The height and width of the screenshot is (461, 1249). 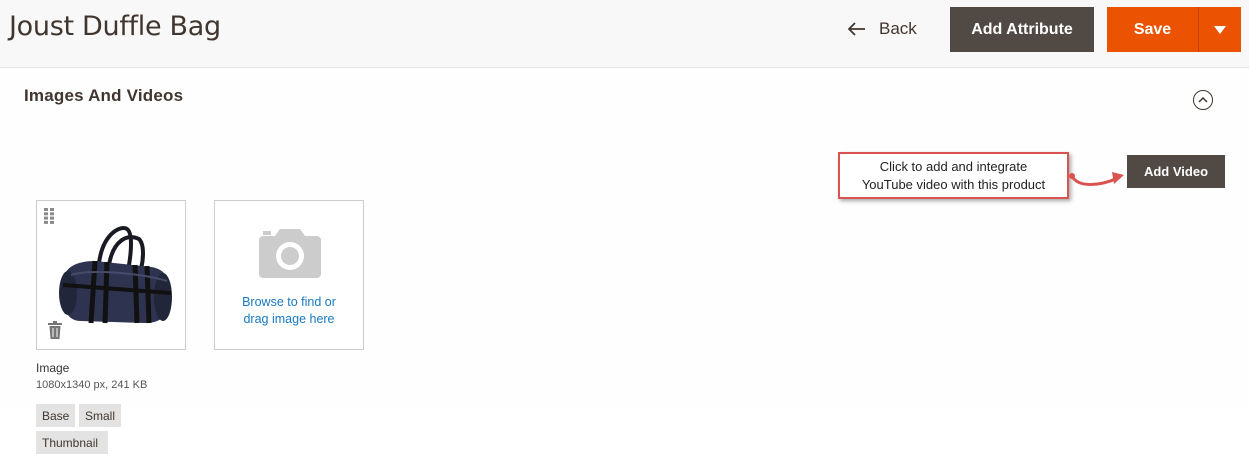 What do you see at coordinates (289, 311) in the screenshot?
I see `upload-prompt: Browse to find or drag image here` at bounding box center [289, 311].